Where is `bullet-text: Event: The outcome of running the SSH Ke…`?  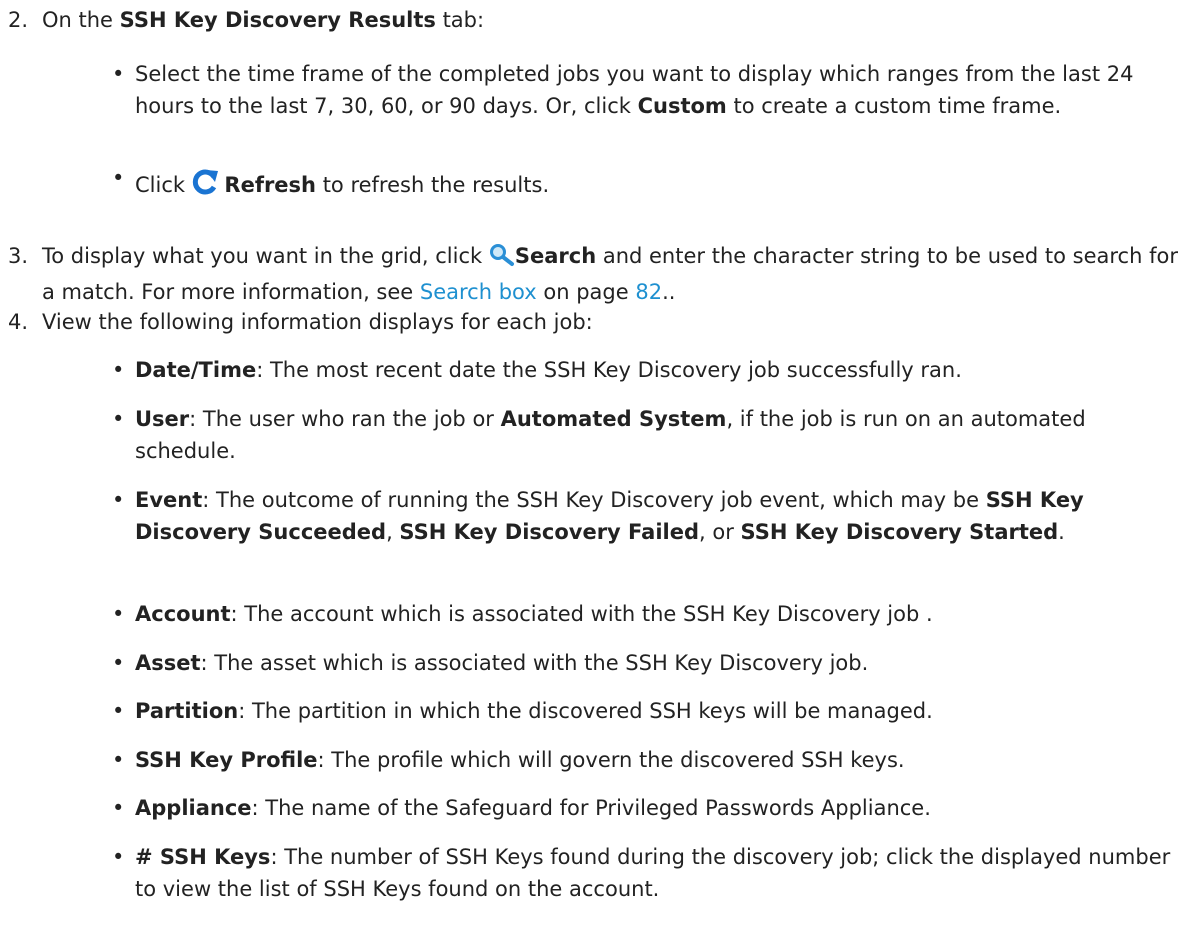 bullet-text: Event: The outcome of running the SSH Ke… is located at coordinates (660, 516).